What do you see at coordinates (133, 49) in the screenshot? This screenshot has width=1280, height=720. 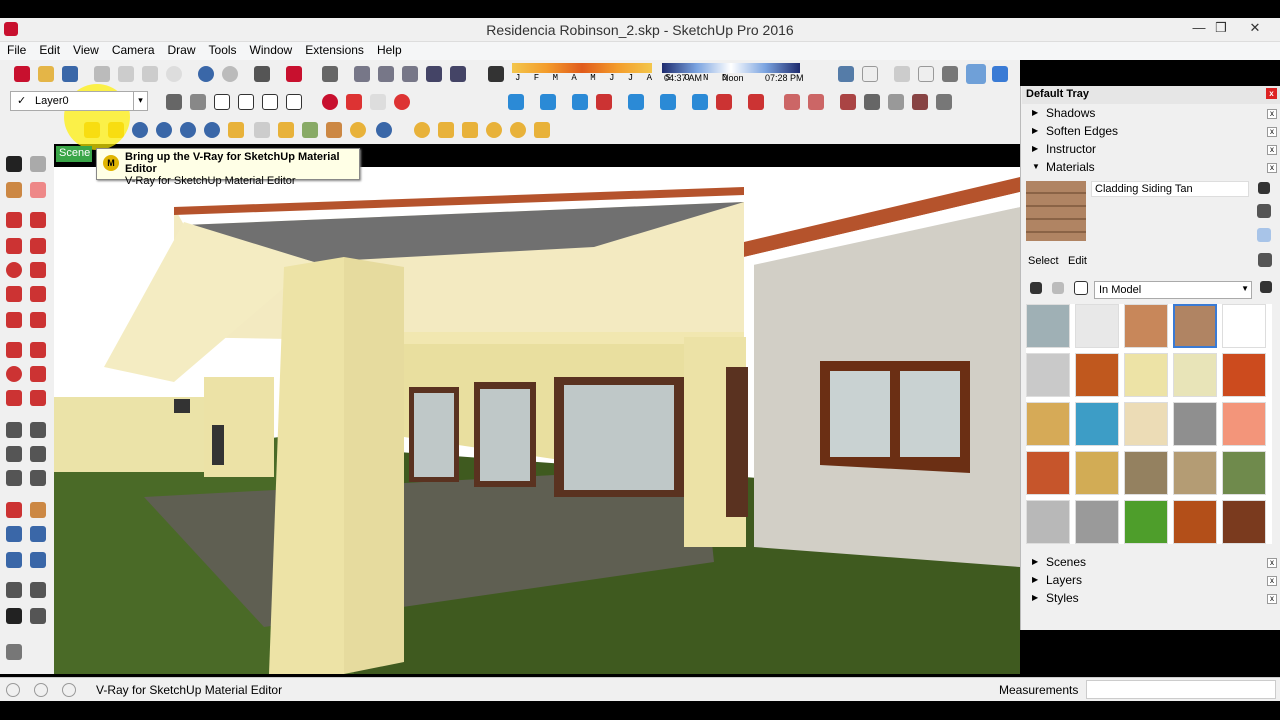 I see `menu-camera: Camera` at bounding box center [133, 49].